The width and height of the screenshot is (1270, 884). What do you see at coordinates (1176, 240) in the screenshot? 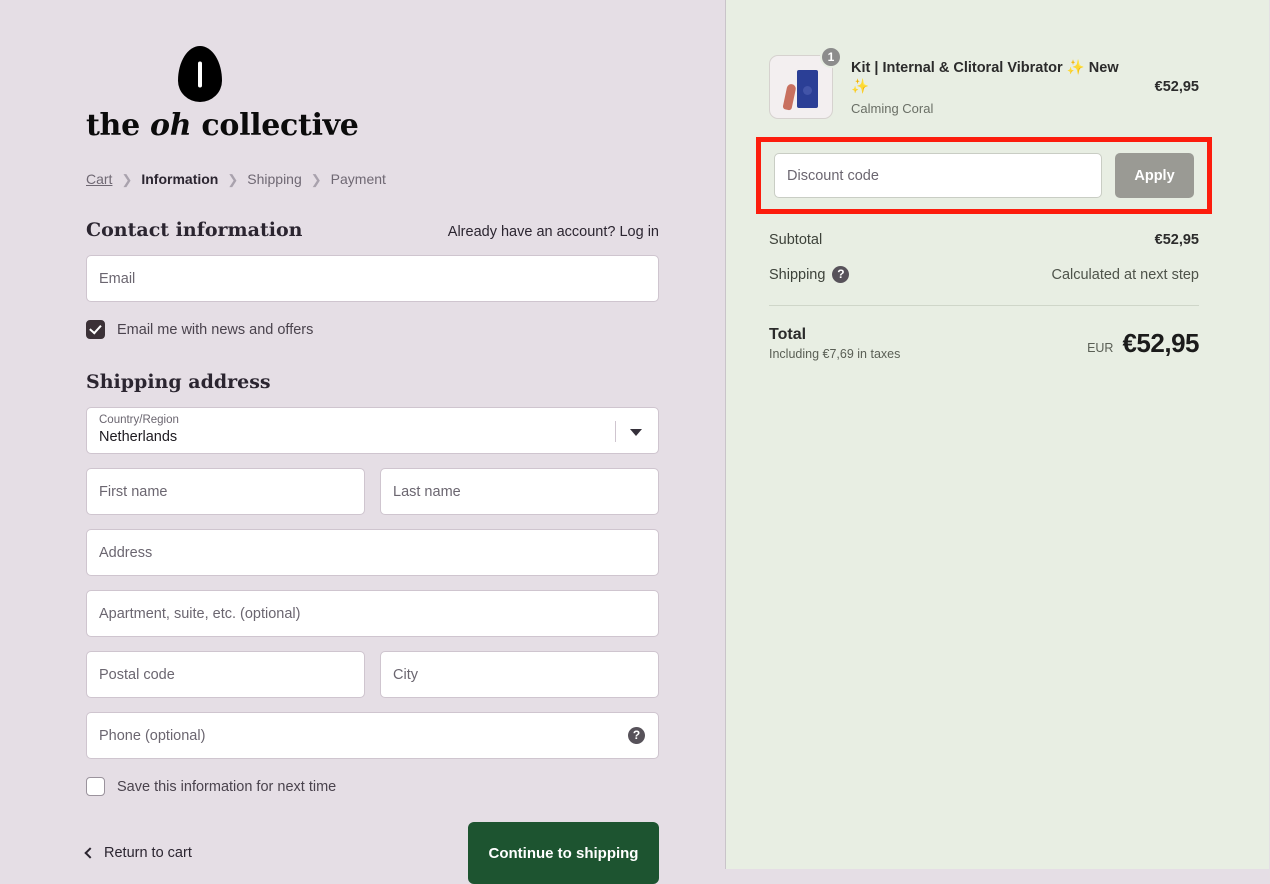
I see `subtotal-value: €52,95` at bounding box center [1176, 240].